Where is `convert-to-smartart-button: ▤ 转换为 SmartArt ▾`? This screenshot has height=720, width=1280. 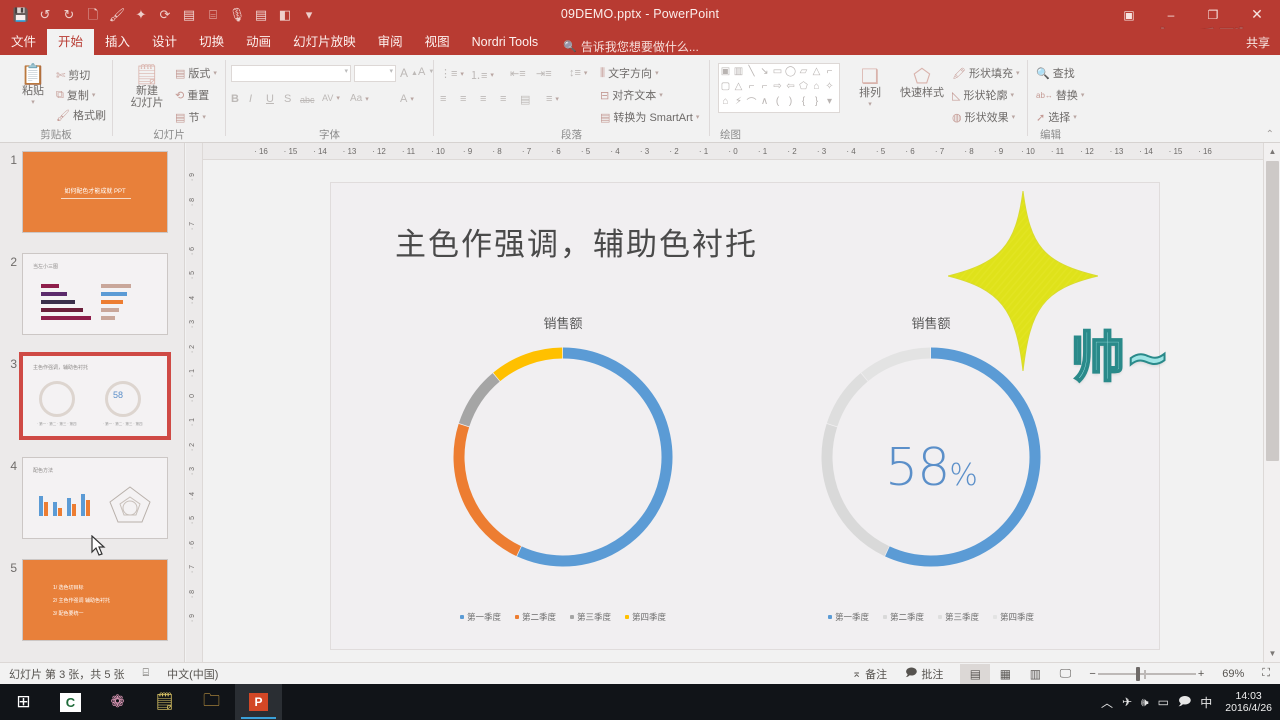
convert-to-smartart-button: ▤ 转换为 SmartArt ▾ is located at coordinates (649, 117).